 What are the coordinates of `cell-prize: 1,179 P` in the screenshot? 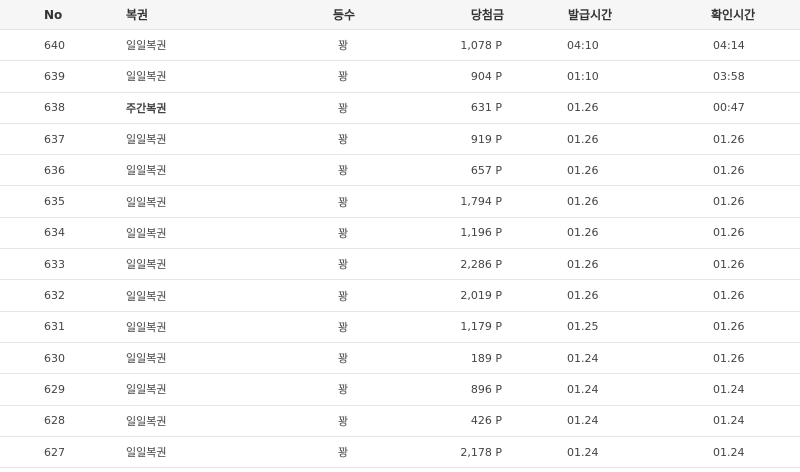 It's located at (481, 327).